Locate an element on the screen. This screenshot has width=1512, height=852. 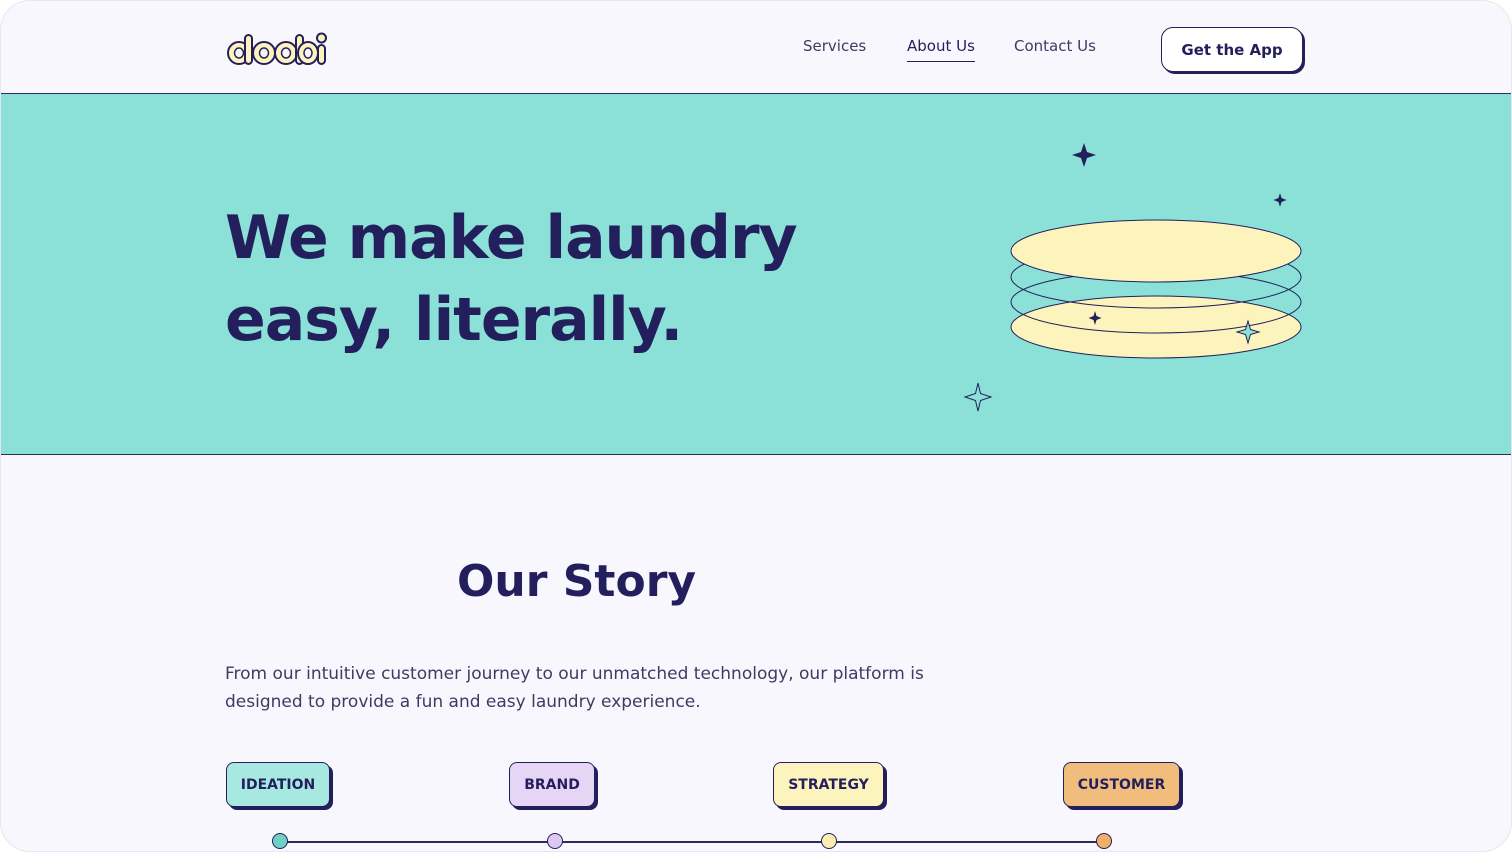
tag-ideation: IDEATION is located at coordinates (278, 784).